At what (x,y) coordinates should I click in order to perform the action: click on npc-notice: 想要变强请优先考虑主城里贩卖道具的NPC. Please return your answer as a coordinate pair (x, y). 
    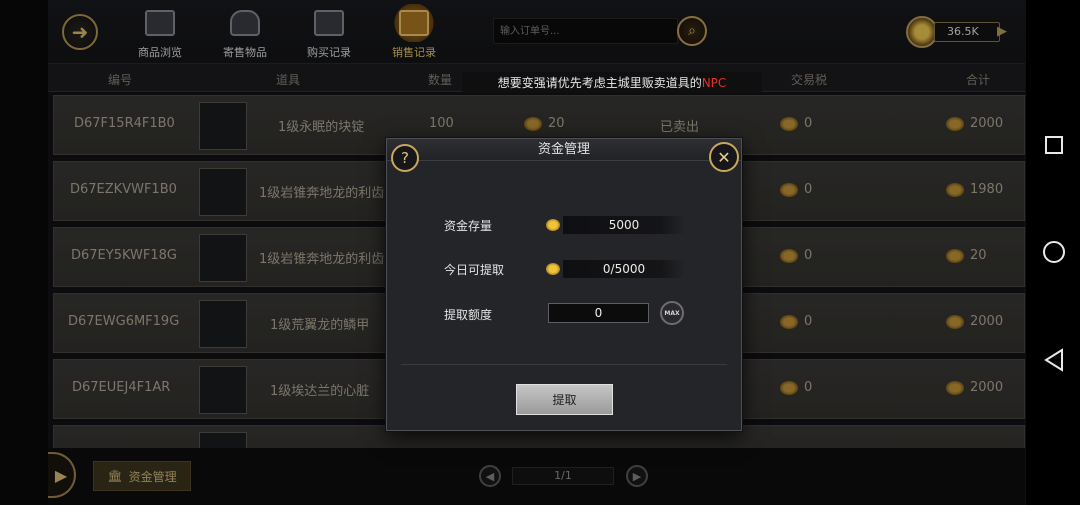
    Looking at the image, I should click on (612, 83).